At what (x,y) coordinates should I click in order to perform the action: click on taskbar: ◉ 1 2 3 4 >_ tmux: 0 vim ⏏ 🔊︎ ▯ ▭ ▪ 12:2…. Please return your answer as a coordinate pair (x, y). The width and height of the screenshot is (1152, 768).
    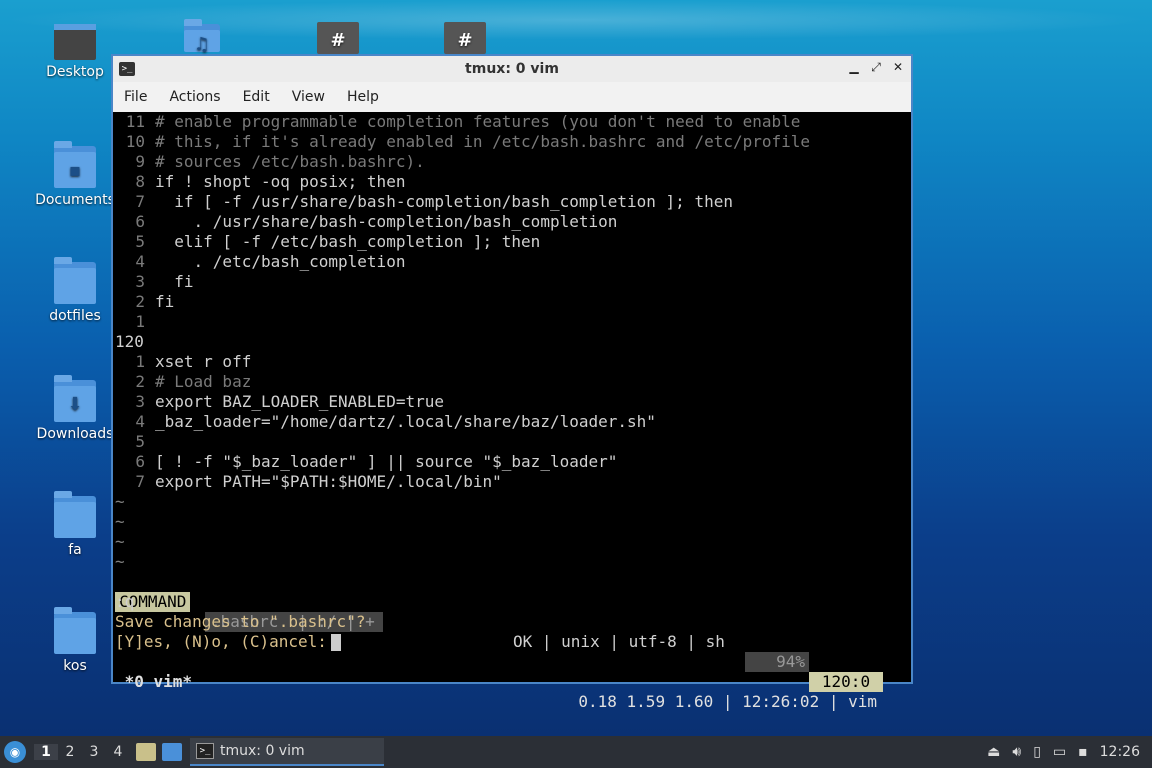
    Looking at the image, I should click on (576, 752).